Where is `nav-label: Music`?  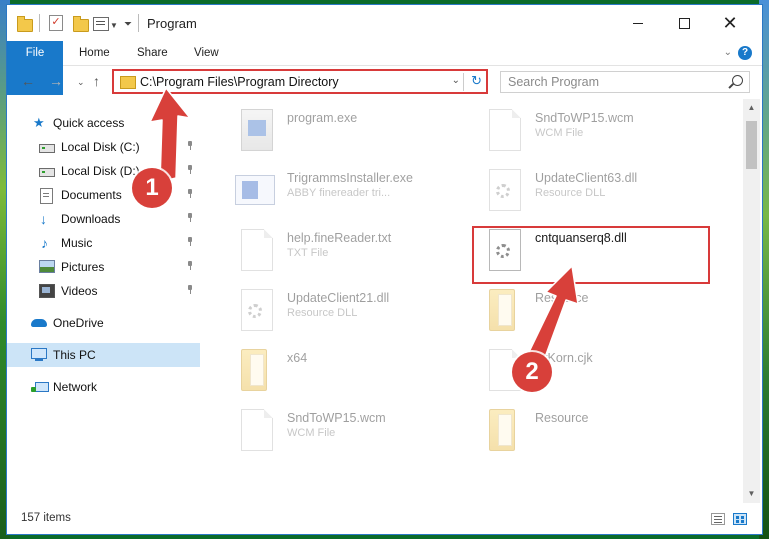
nav-label: Music is located at coordinates (77, 243).